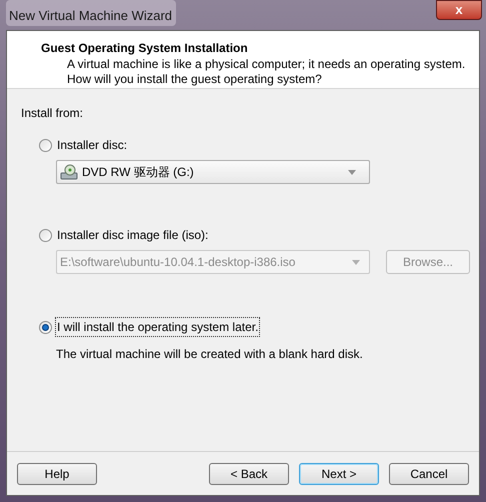 The height and width of the screenshot is (502, 486). What do you see at coordinates (138, 172) in the screenshot?
I see `dropdown-value: DVD RW 驱动器 (G:)` at bounding box center [138, 172].